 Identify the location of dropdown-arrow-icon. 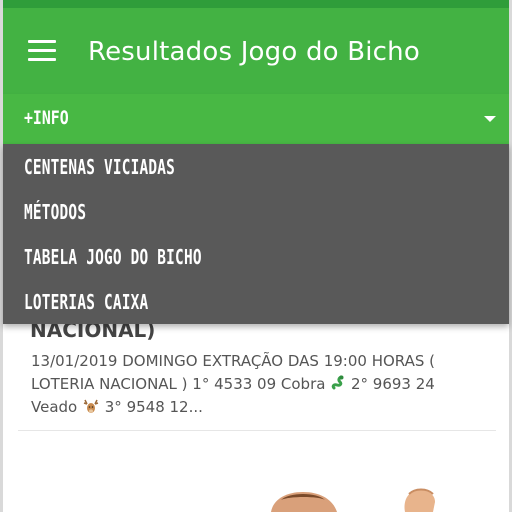
(490, 119).